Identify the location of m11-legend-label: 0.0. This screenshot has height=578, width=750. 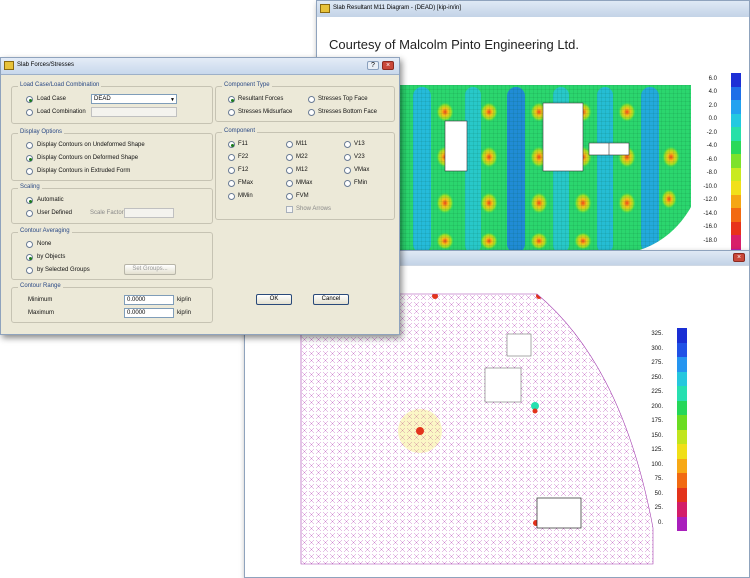
(712, 119).